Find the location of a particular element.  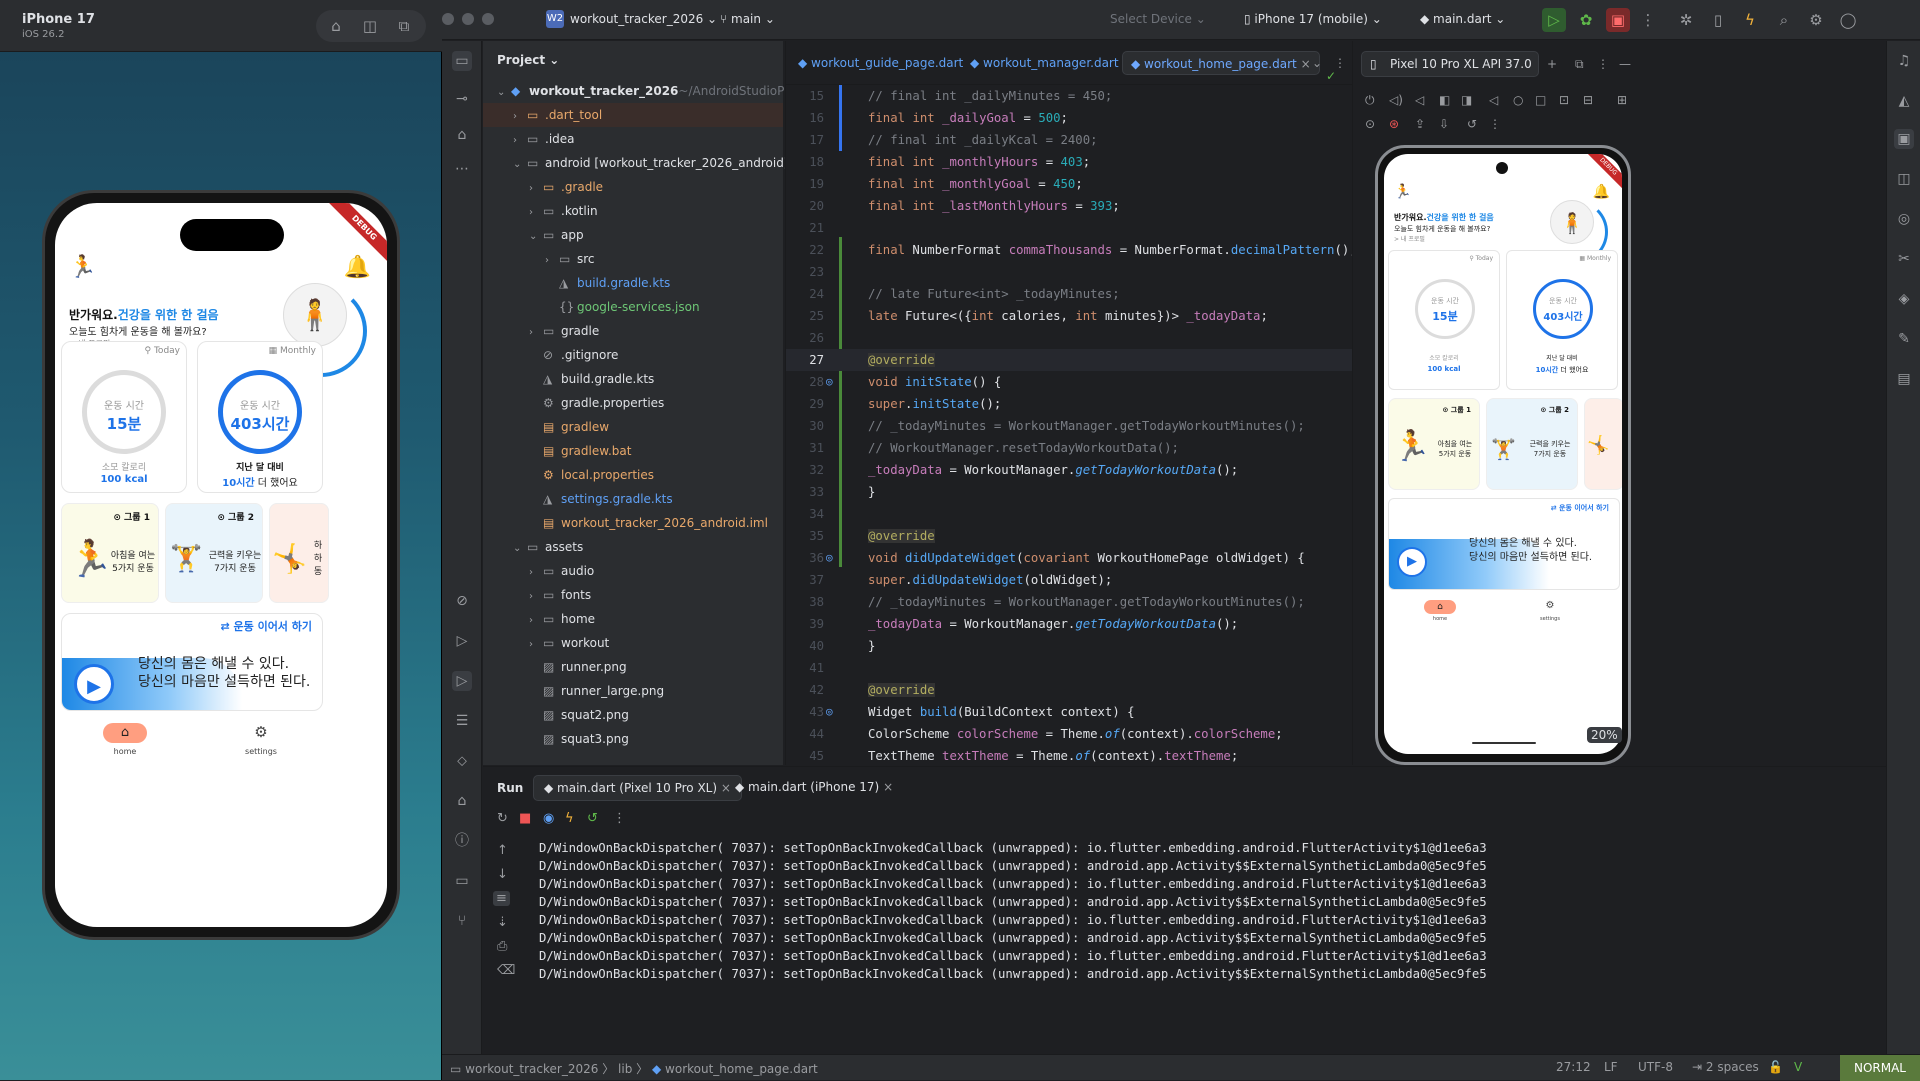

scroll-up-icon: ↑ is located at coordinates (502, 850).